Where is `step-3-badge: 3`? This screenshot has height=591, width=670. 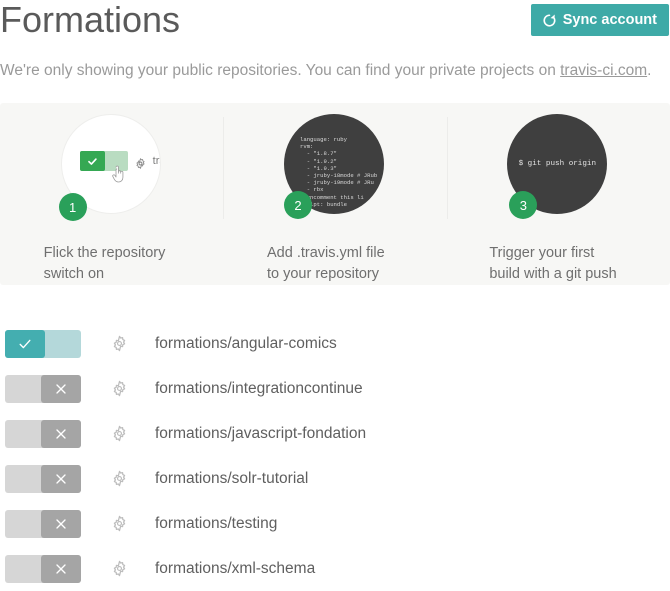 step-3-badge: 3 is located at coordinates (523, 205).